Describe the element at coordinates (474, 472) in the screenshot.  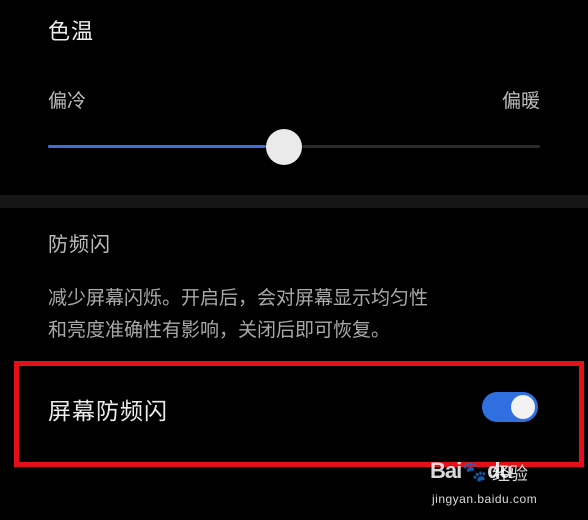
I see `paw-icon: 🐾` at that location.